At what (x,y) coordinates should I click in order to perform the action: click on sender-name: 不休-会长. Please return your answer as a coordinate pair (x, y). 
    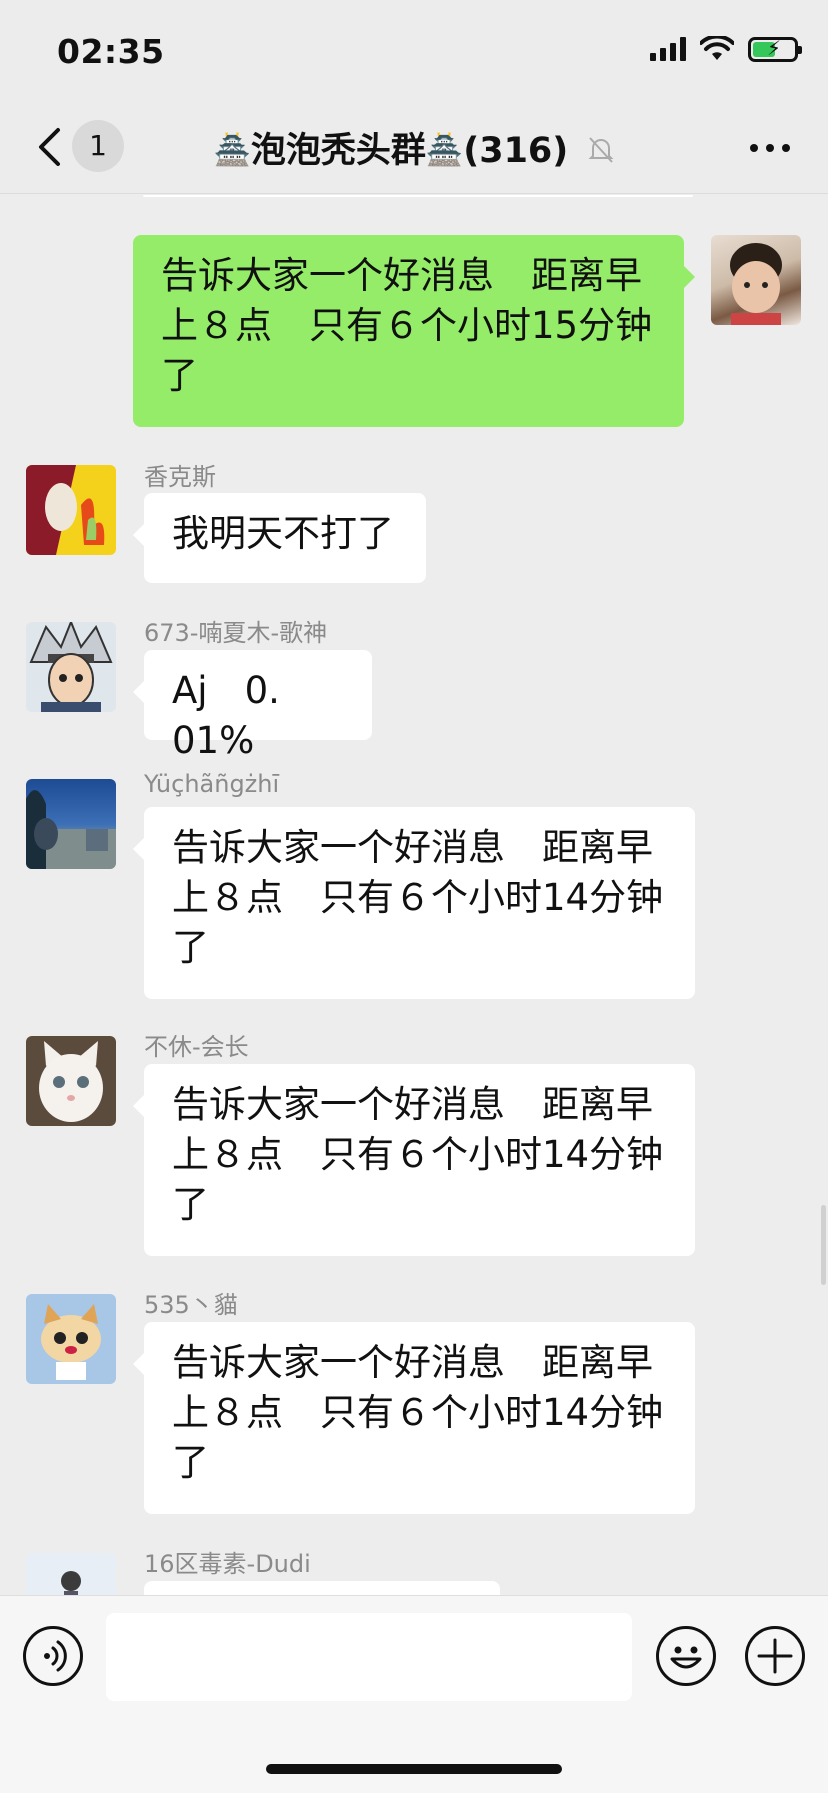
    Looking at the image, I should click on (196, 1047).